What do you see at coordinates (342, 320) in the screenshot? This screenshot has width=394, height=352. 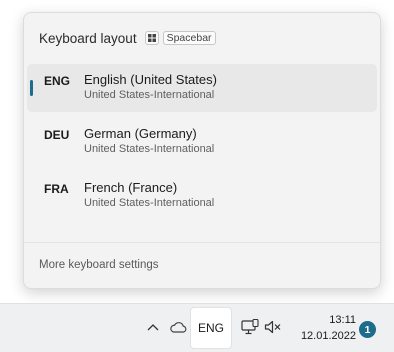 I see `clock-time: 13:11` at bounding box center [342, 320].